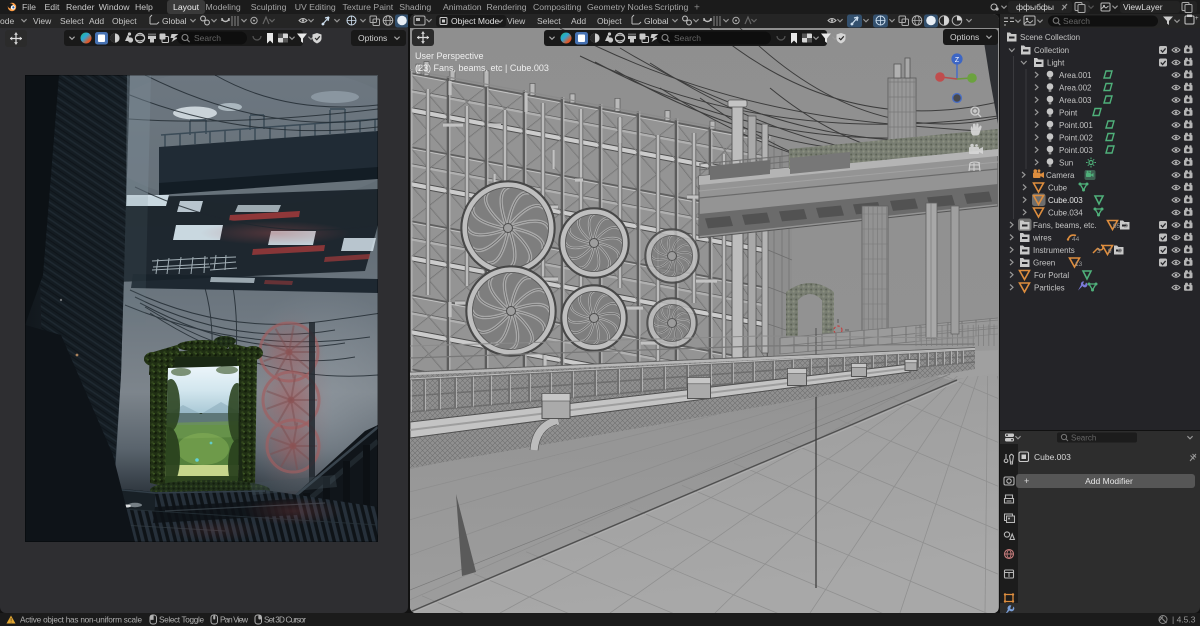  I want to click on svg-text: Scene Collection, so click(1050, 37).